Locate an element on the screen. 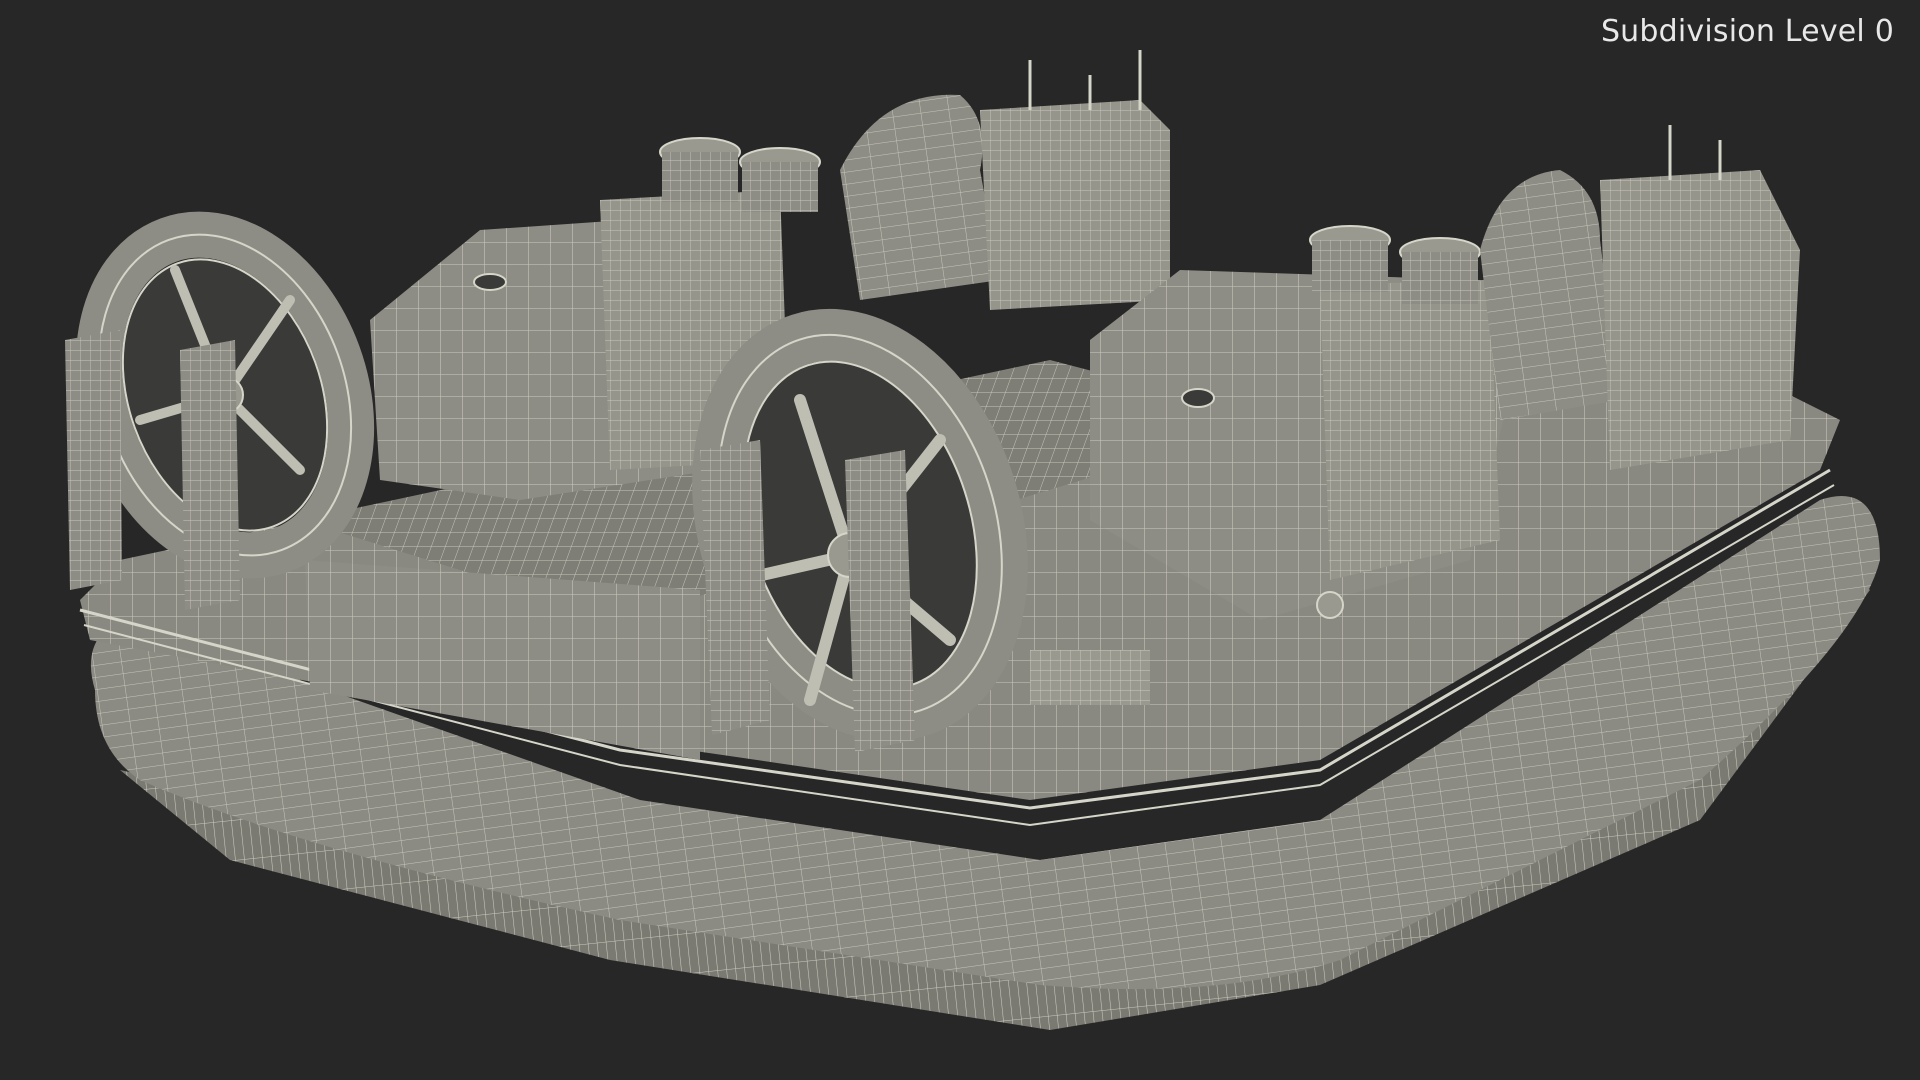 This screenshot has width=1920, height=1080. hatch-starboard is located at coordinates (1198, 398).